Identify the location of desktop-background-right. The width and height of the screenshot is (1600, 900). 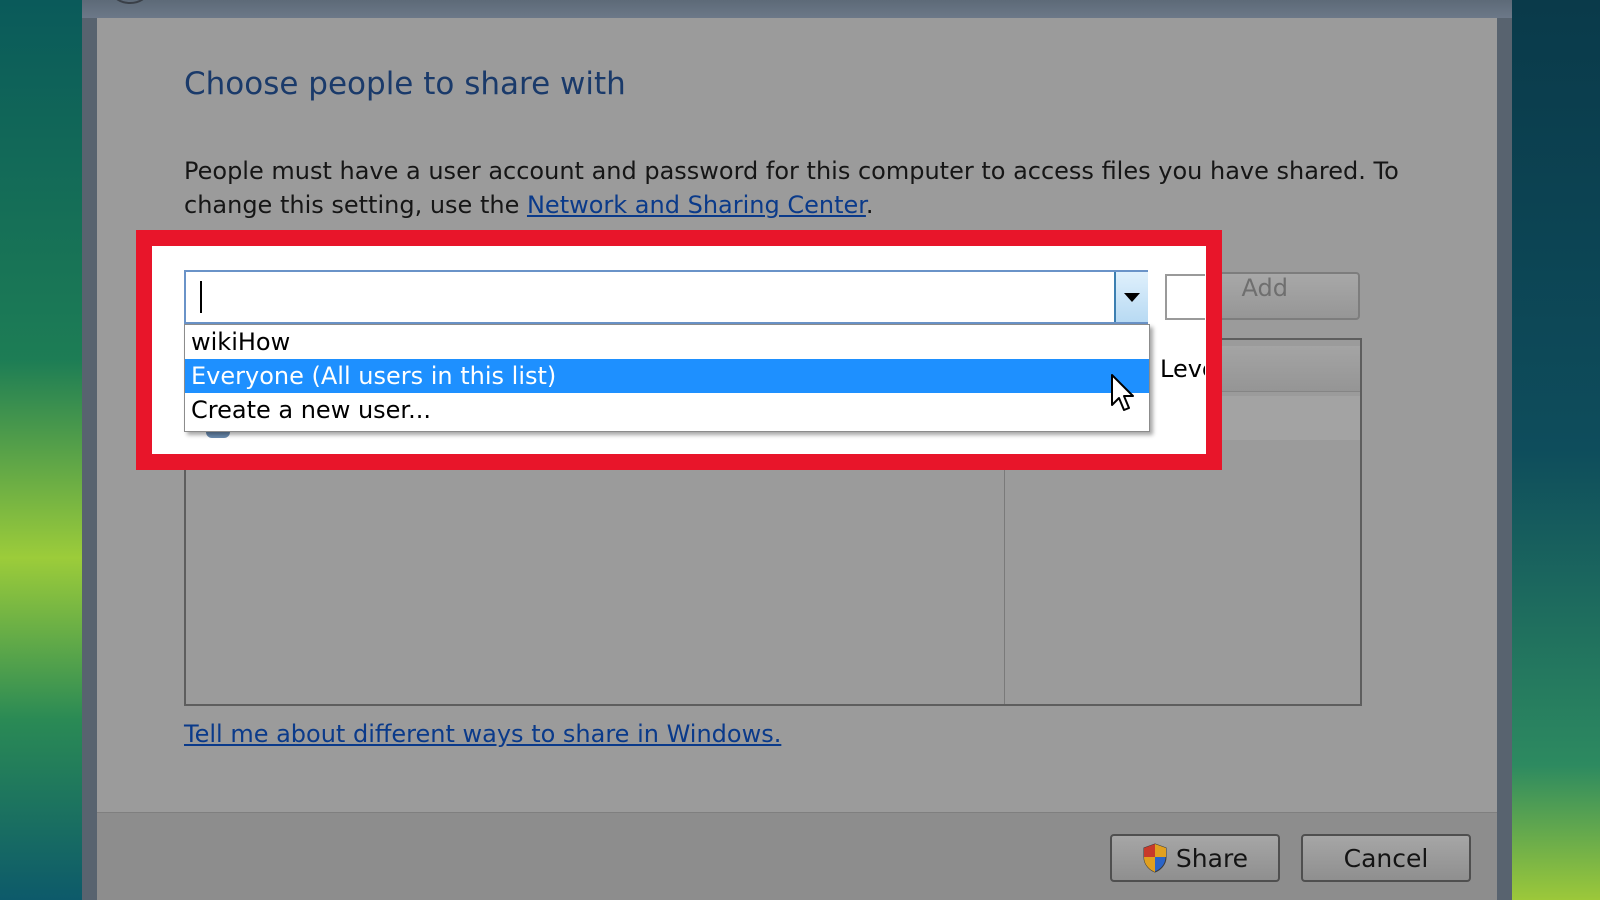
(1556, 450).